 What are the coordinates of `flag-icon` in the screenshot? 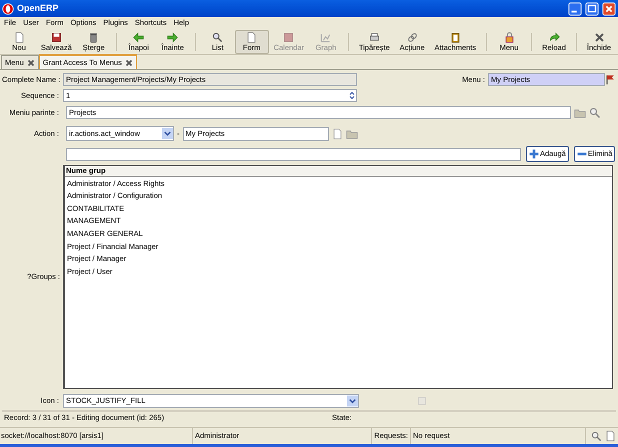 It's located at (610, 79).